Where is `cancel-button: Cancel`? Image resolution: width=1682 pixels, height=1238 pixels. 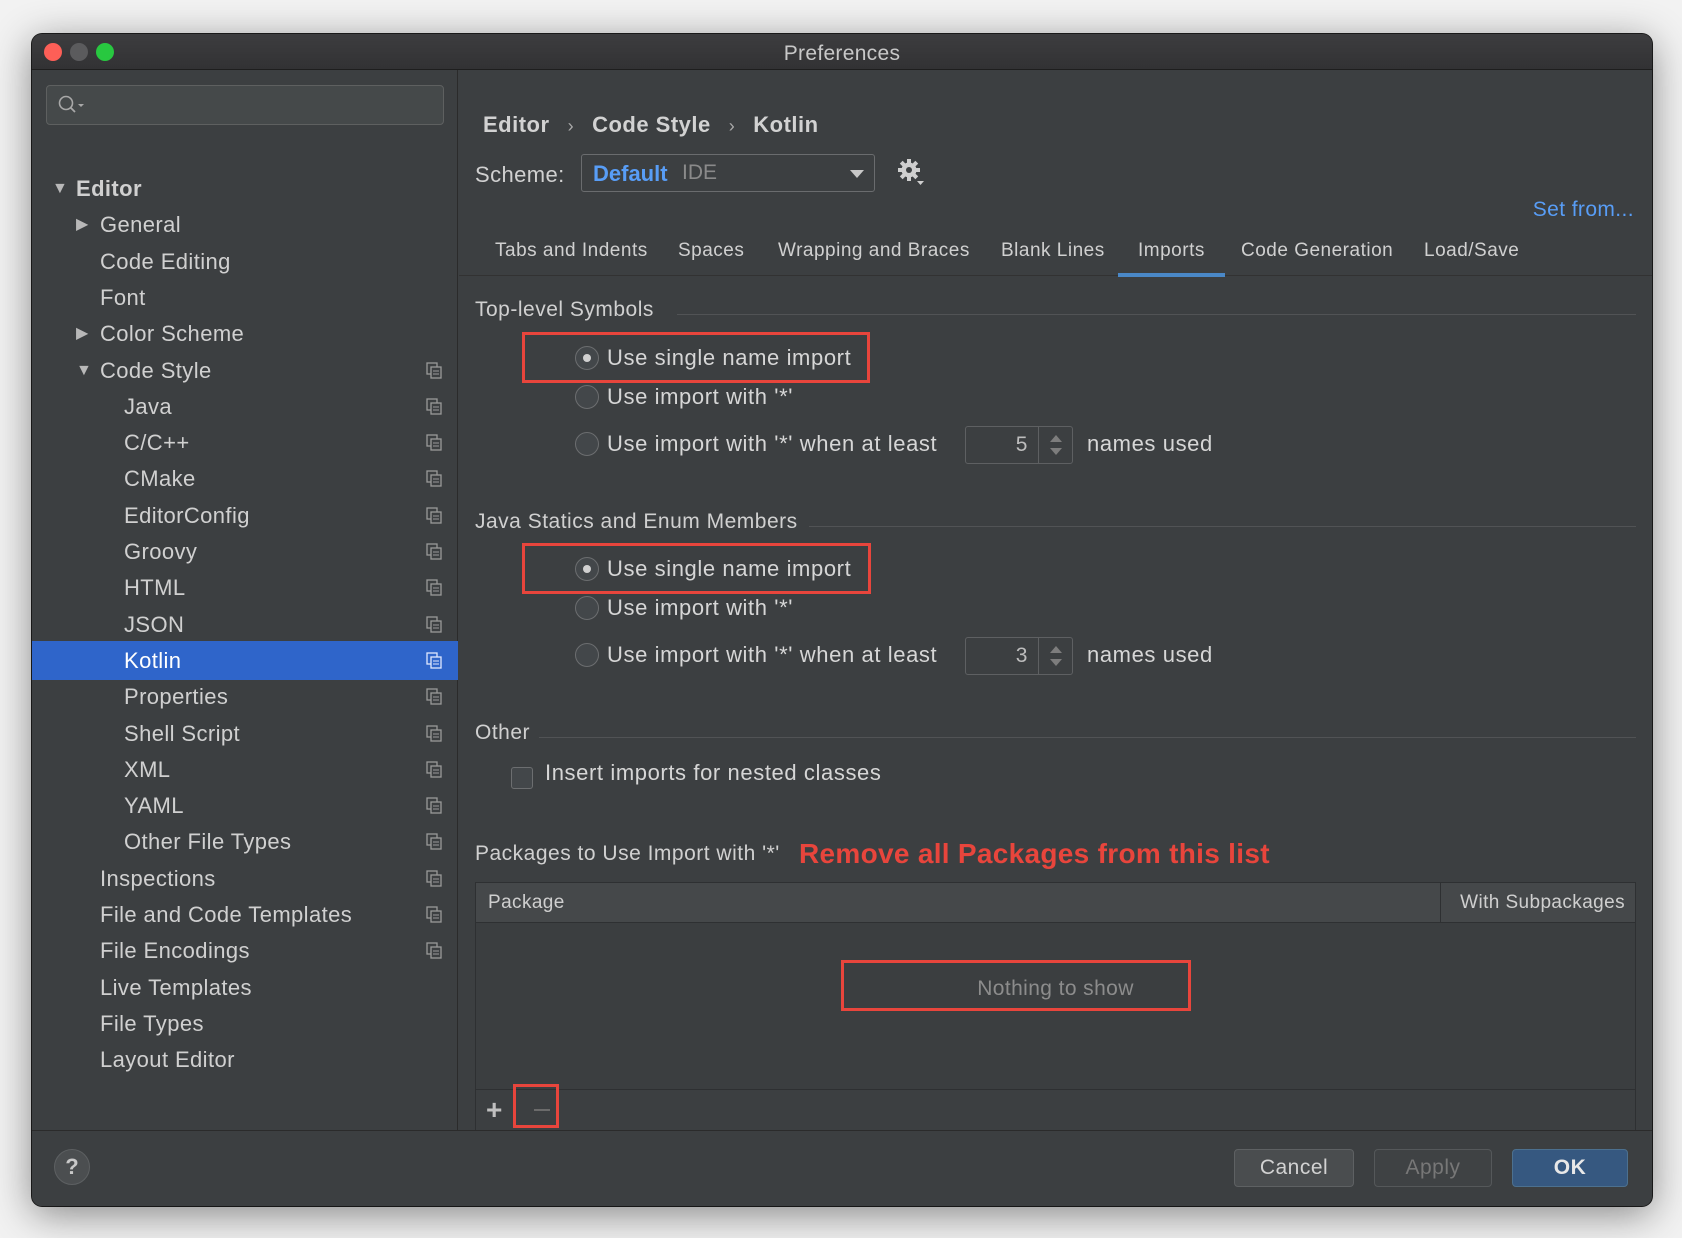 cancel-button: Cancel is located at coordinates (1294, 1168).